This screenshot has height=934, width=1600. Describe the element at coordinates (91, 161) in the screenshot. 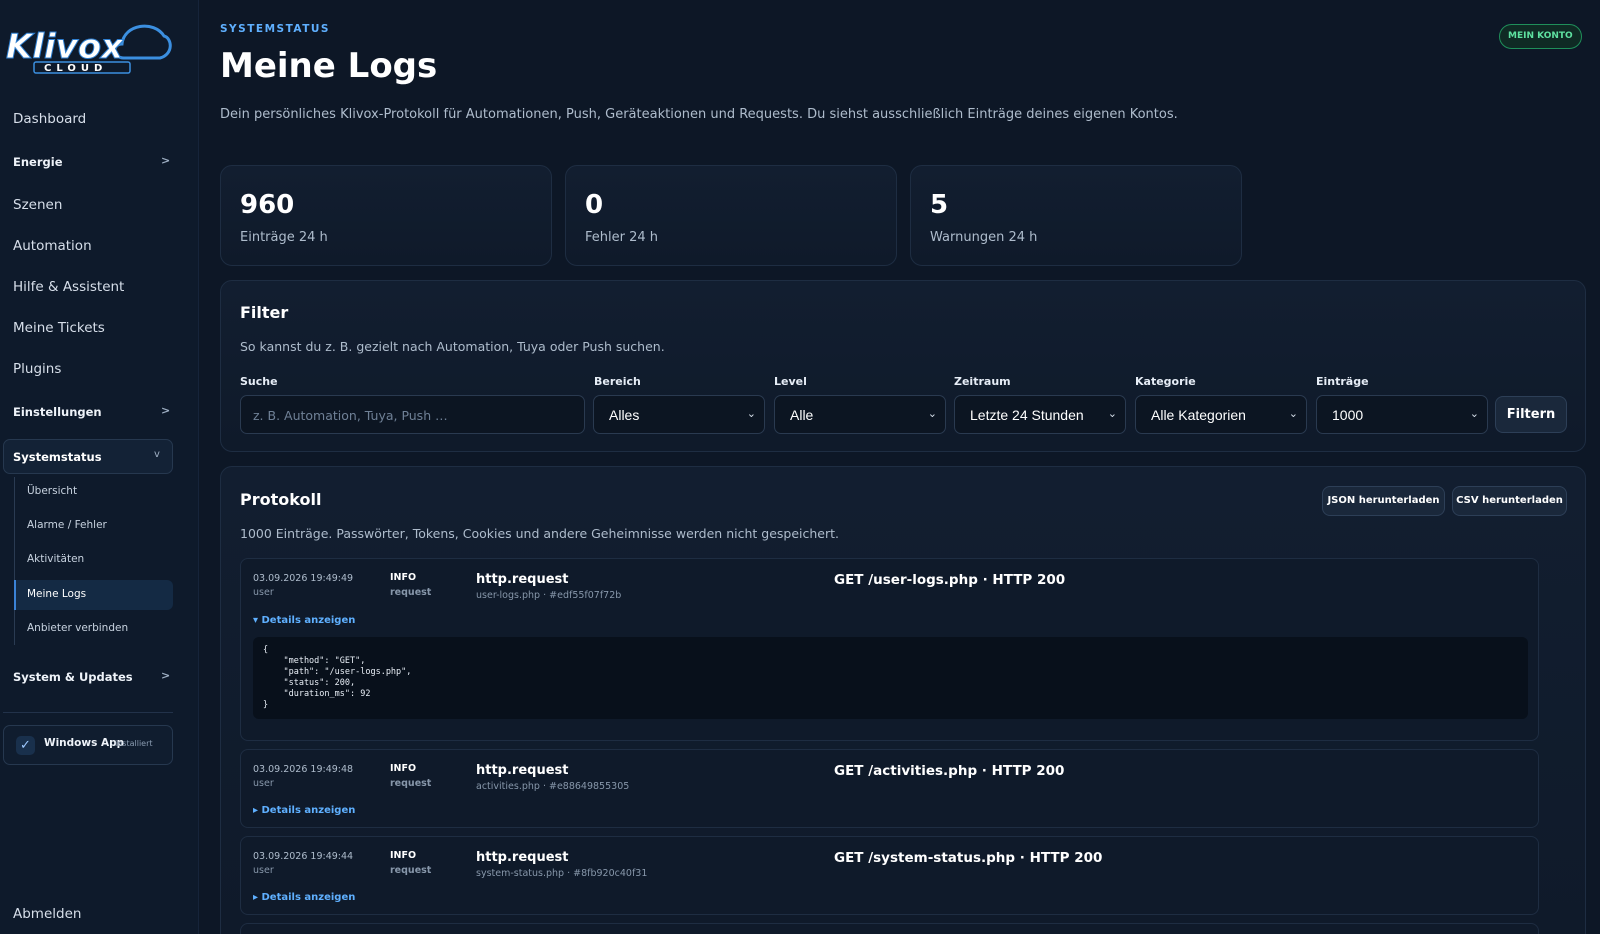

I see `sidebar-item-energie: Energie >` at that location.